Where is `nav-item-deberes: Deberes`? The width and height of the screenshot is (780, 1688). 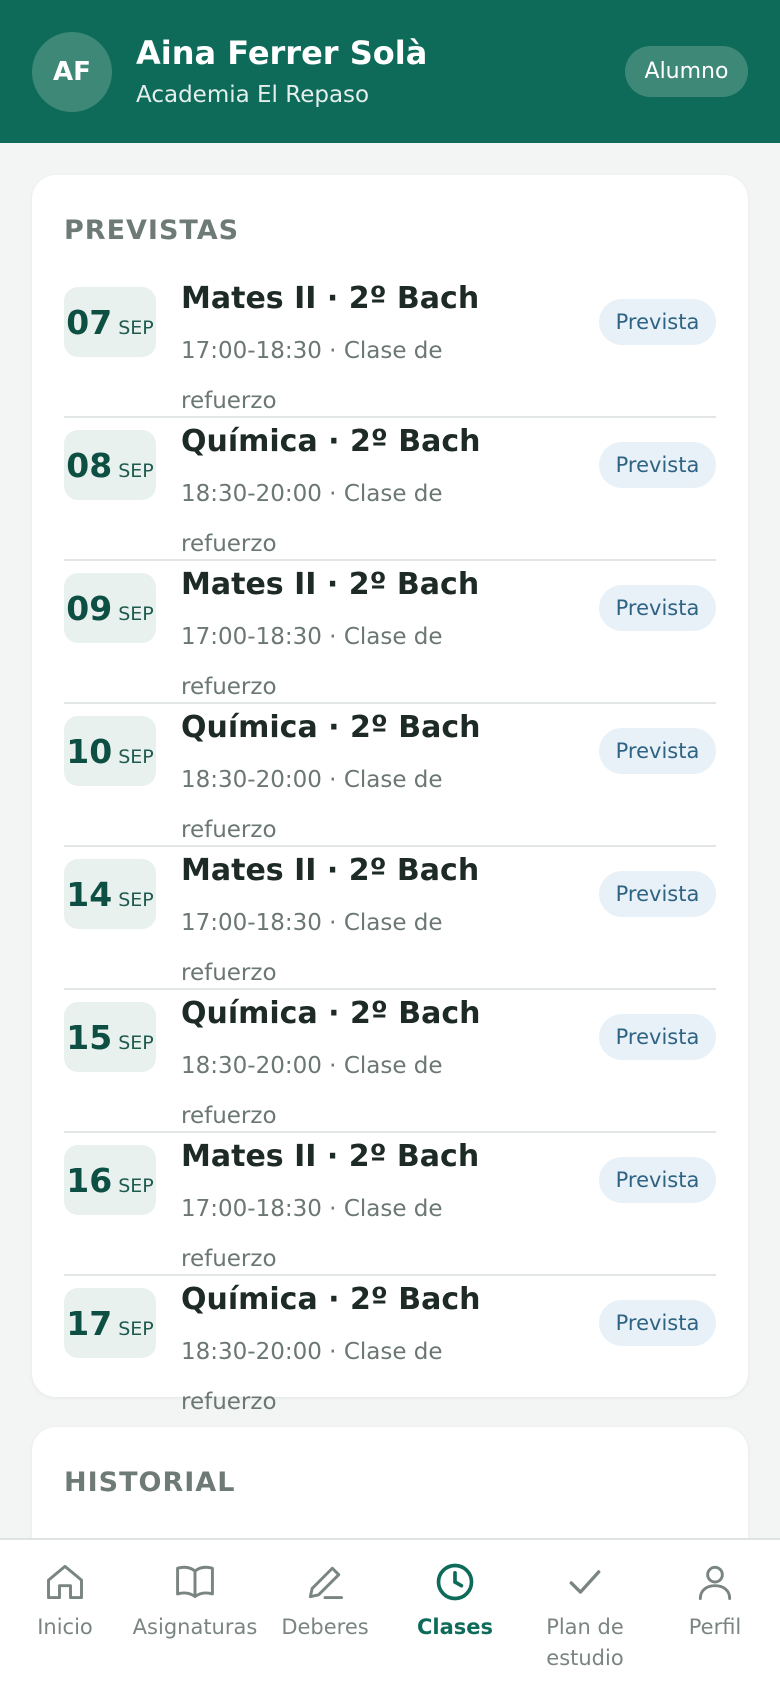
nav-item-deberes: Deberes is located at coordinates (325, 1614).